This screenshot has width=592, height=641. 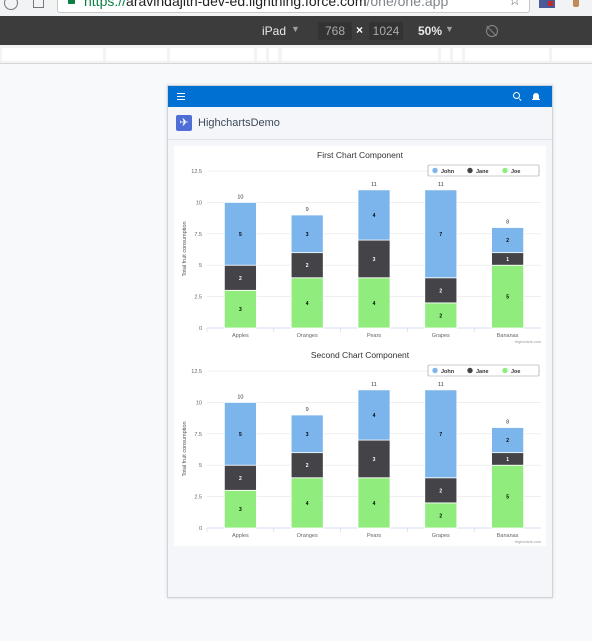 What do you see at coordinates (71, 2) in the screenshot?
I see `lock-icon` at bounding box center [71, 2].